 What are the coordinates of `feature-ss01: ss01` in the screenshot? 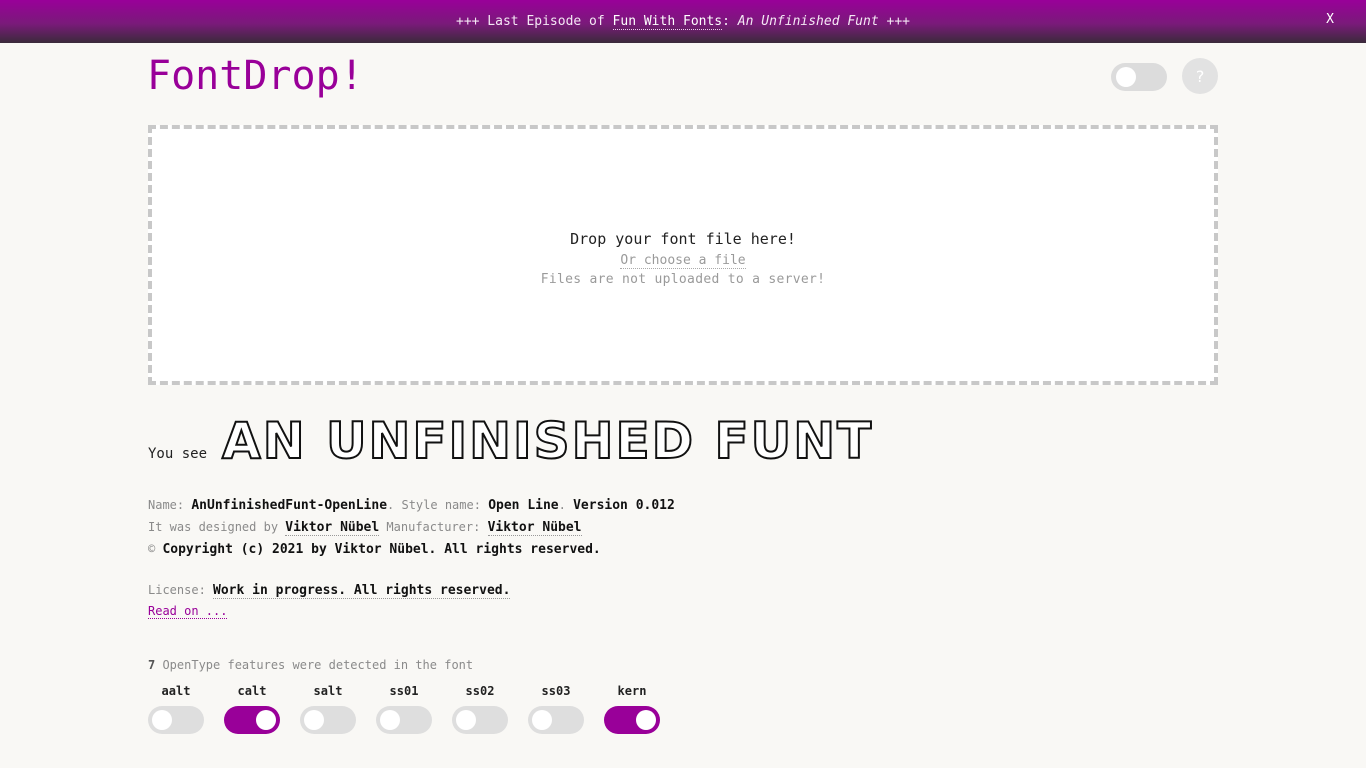 It's located at (404, 709).